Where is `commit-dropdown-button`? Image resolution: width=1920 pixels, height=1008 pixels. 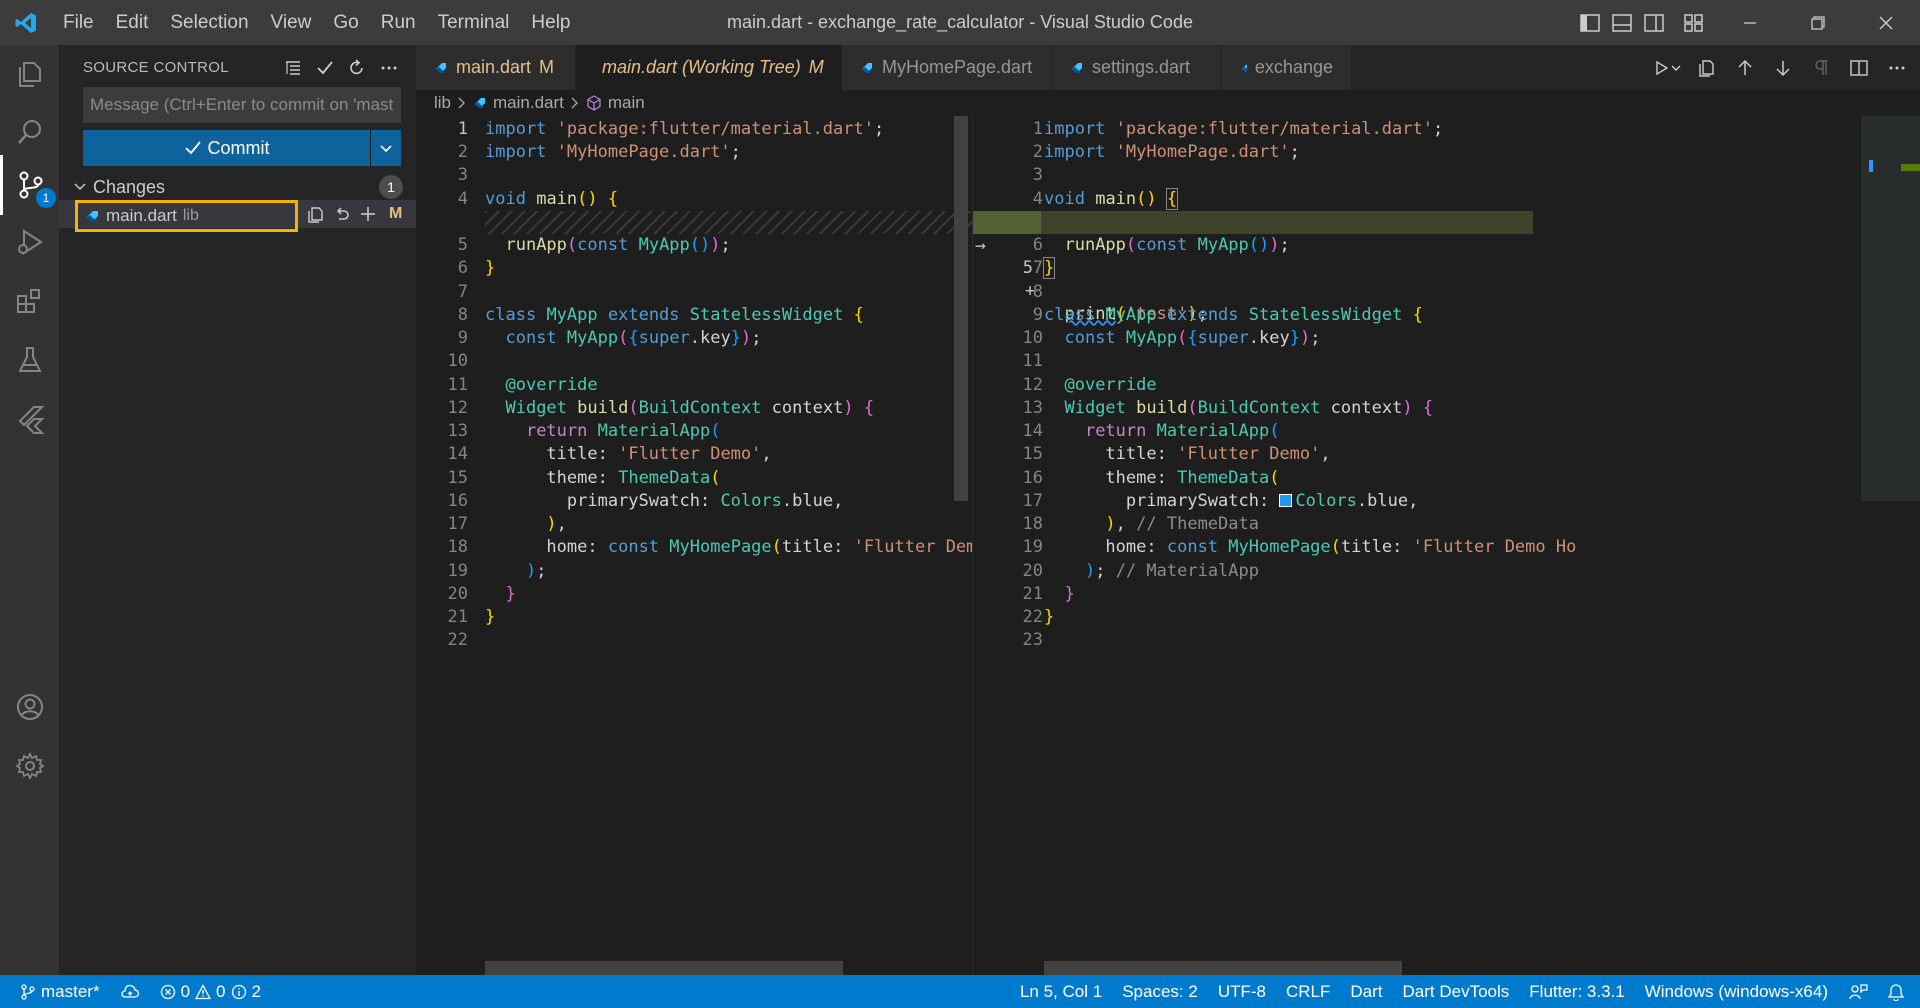
commit-dropdown-button is located at coordinates (386, 148).